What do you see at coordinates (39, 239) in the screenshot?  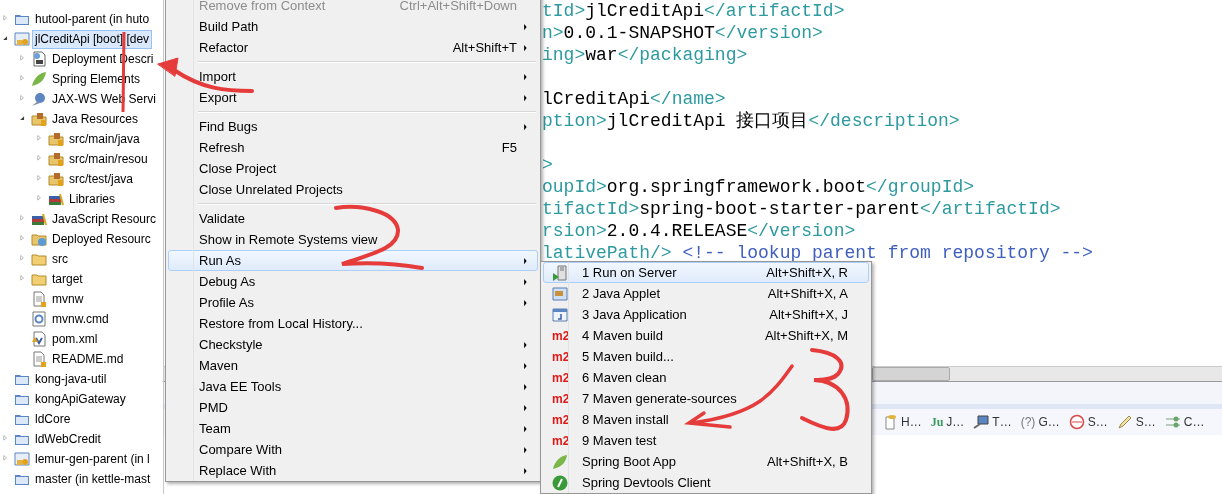 I see `folder-globe-icon` at bounding box center [39, 239].